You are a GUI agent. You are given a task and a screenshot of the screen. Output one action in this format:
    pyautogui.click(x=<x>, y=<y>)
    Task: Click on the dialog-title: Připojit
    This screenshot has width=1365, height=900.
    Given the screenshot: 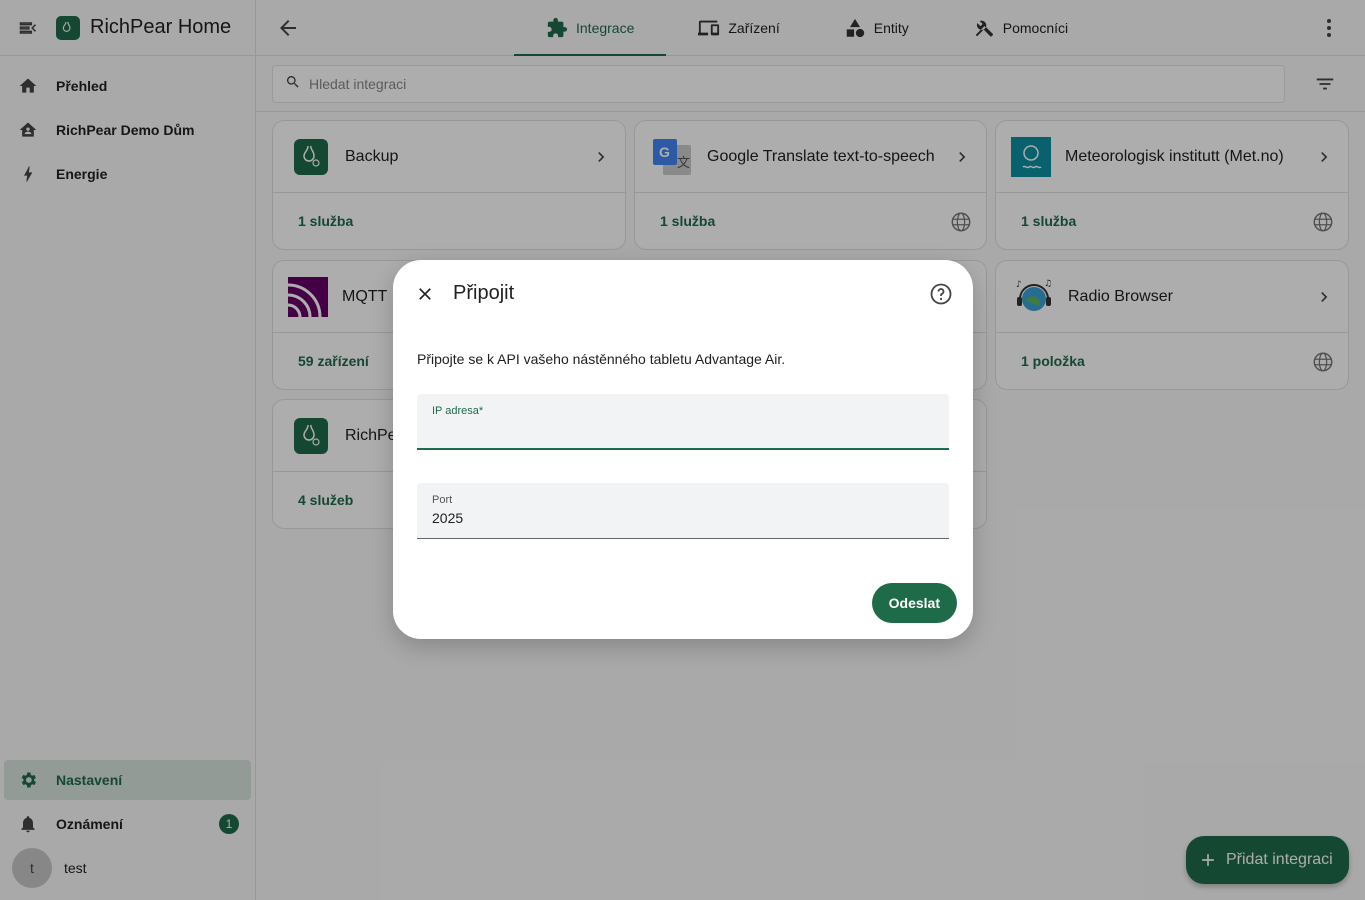 What is the action you would take?
    pyautogui.click(x=484, y=293)
    